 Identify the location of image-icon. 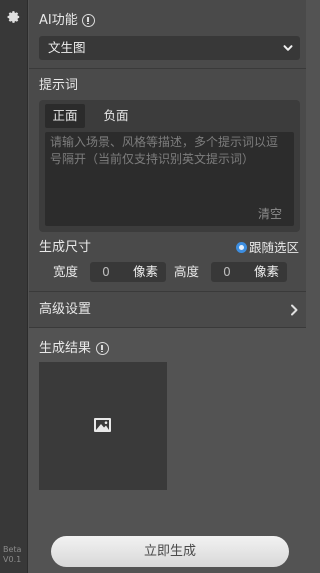
(102, 425).